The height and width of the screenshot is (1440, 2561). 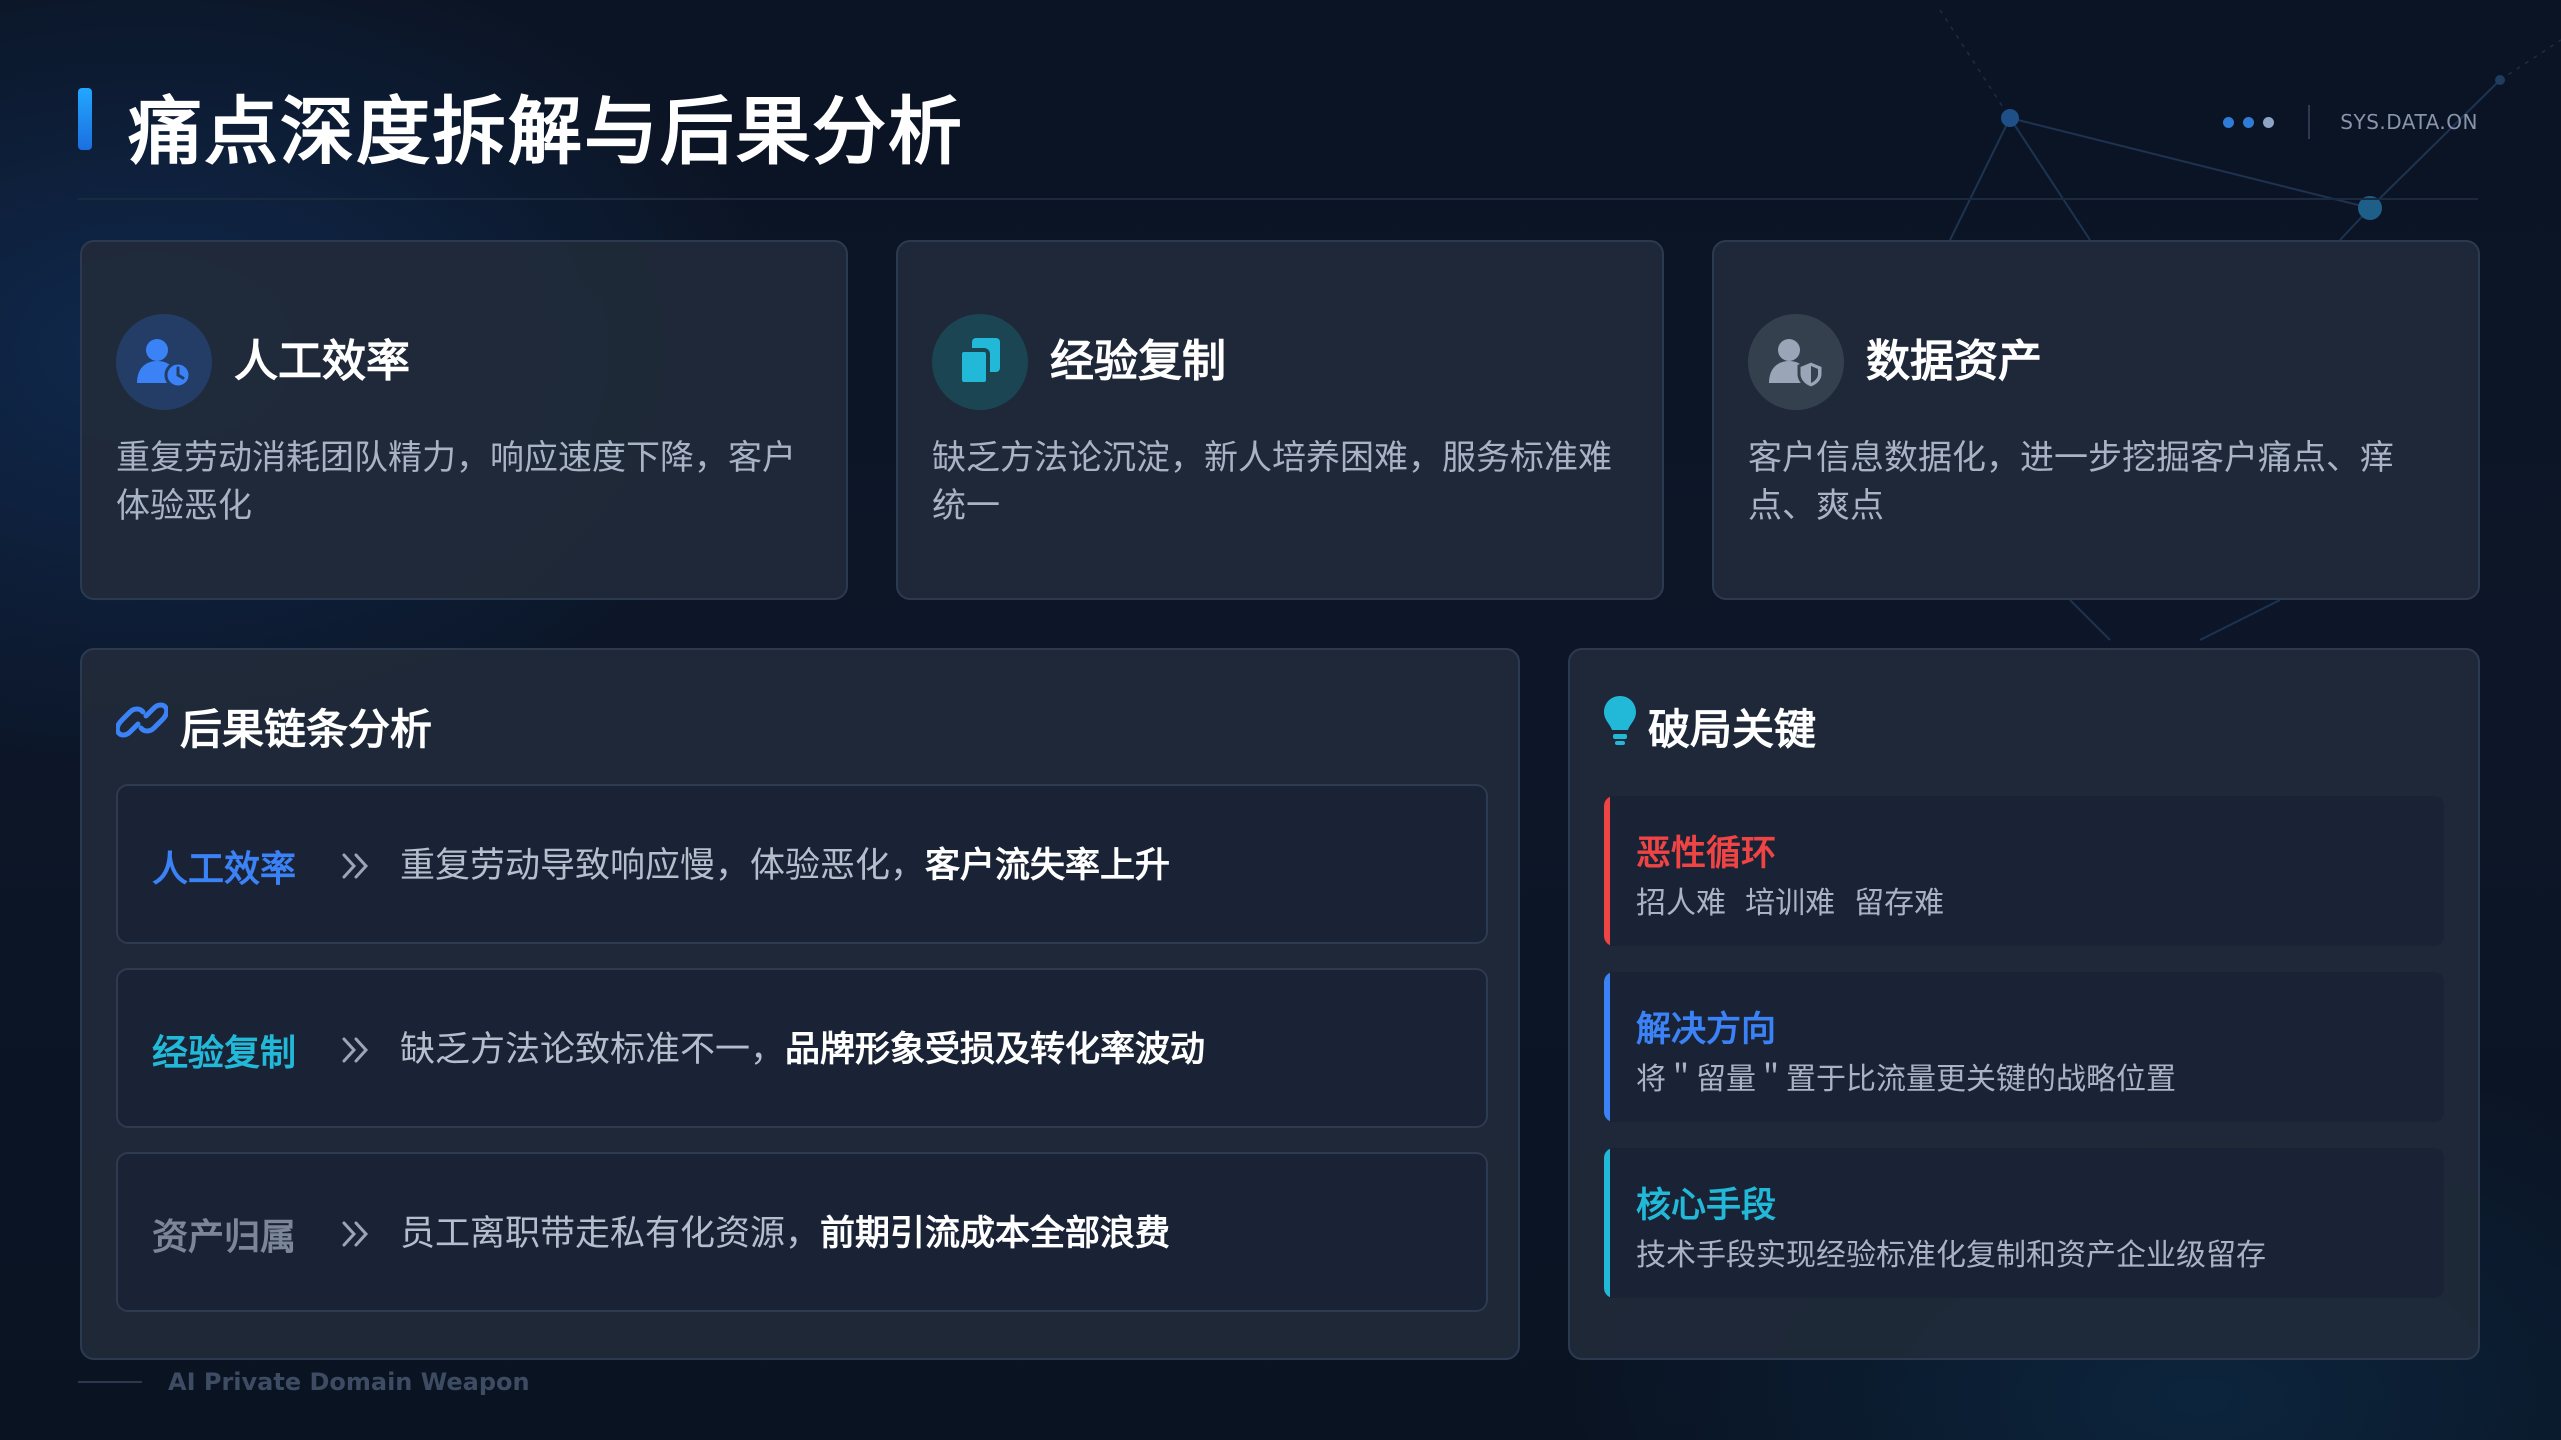 I want to click on header-rule, so click(x=1278, y=199).